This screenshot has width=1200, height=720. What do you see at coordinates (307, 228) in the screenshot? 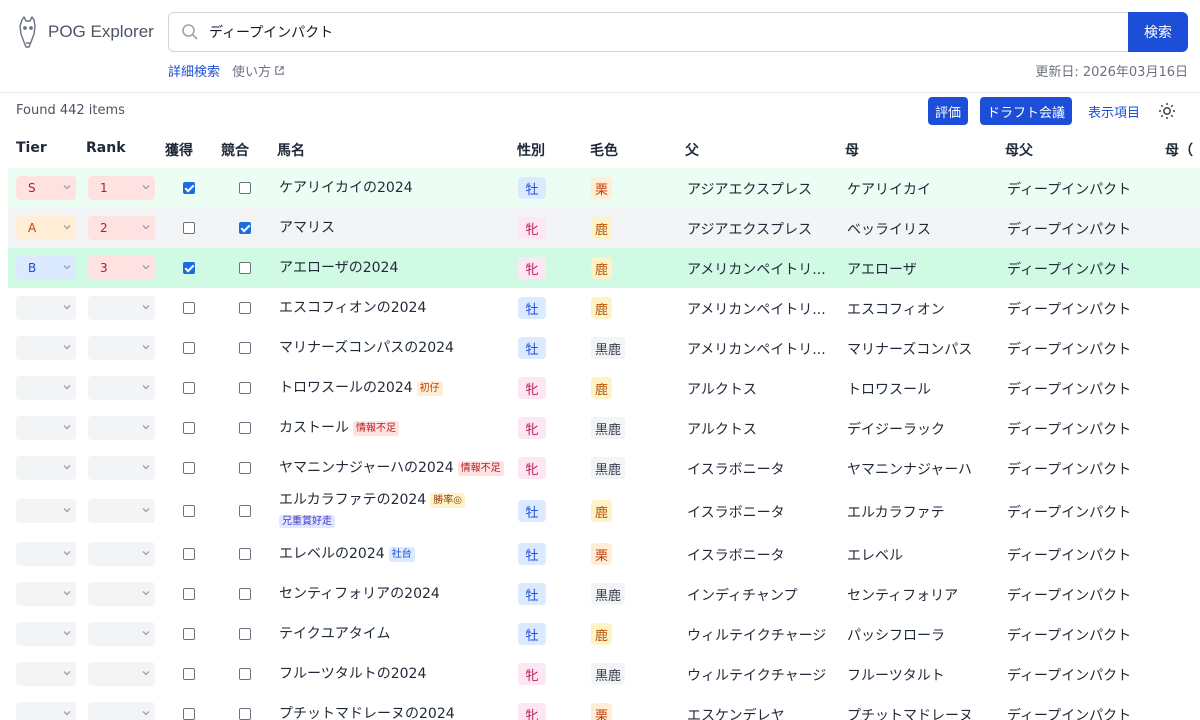
I see `horse-name: アマリス` at bounding box center [307, 228].